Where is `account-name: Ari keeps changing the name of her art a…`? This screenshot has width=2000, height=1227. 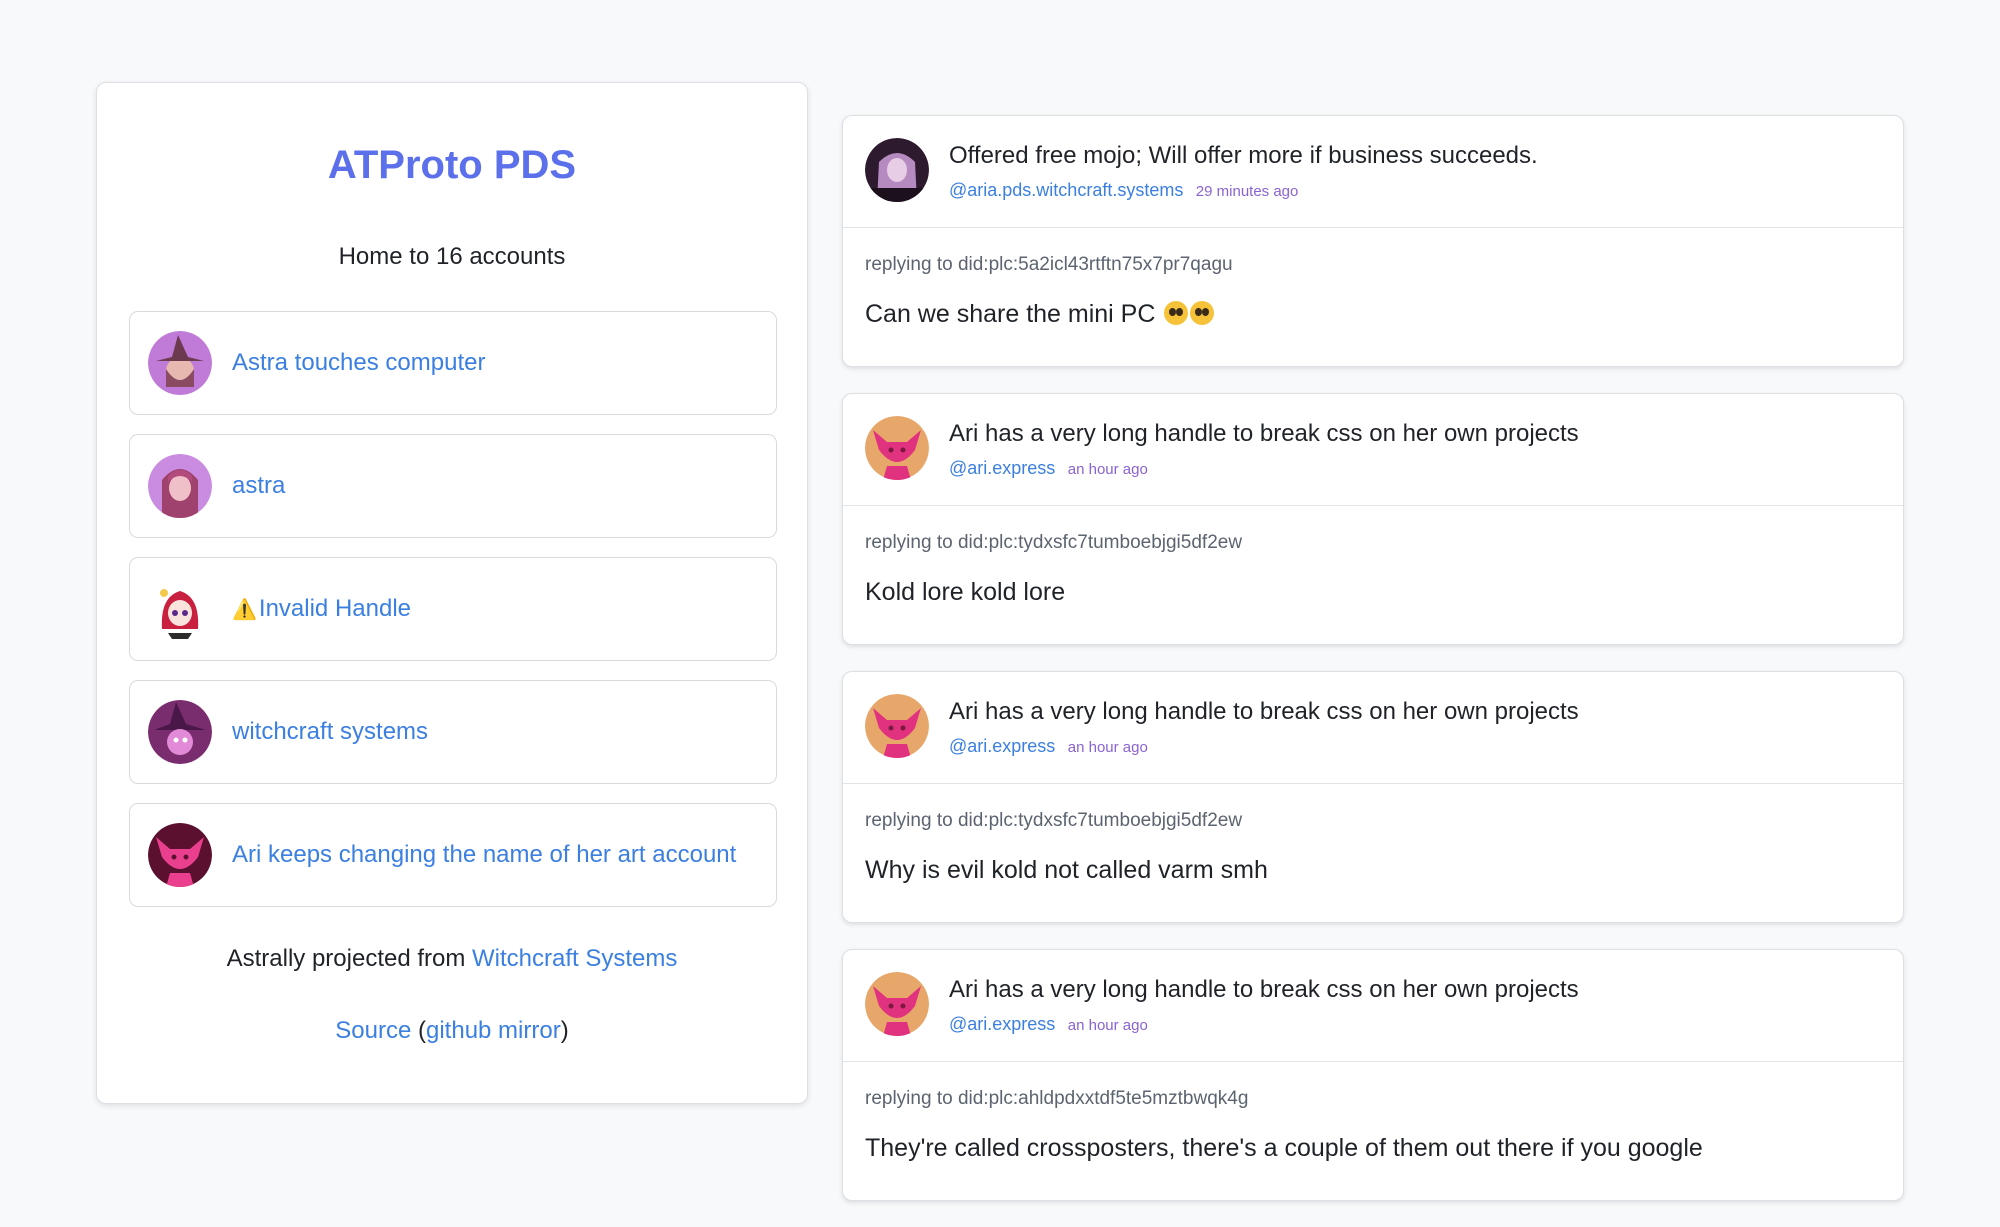 account-name: Ari keeps changing the name of her art a… is located at coordinates (484, 854).